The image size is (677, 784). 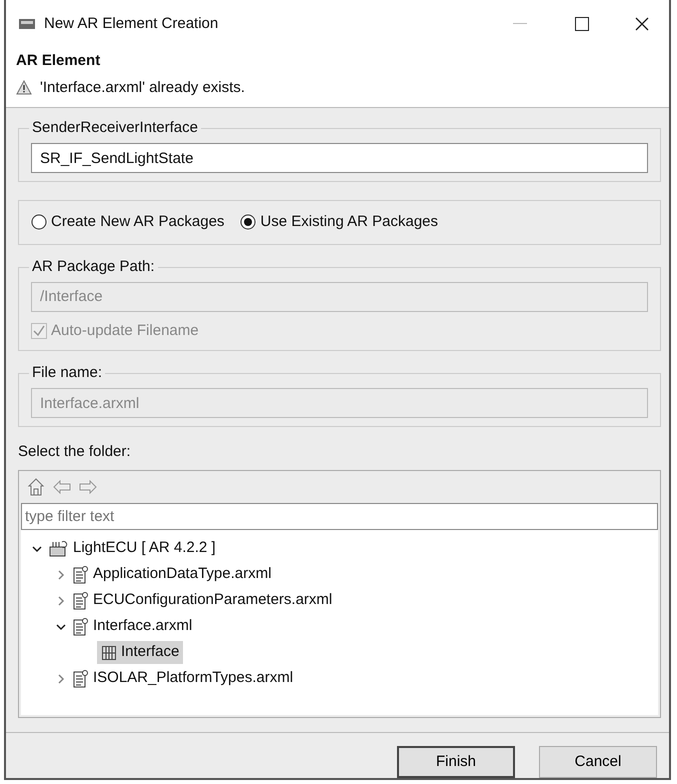 What do you see at coordinates (75, 452) in the screenshot?
I see `folder-label: Select the folder:` at bounding box center [75, 452].